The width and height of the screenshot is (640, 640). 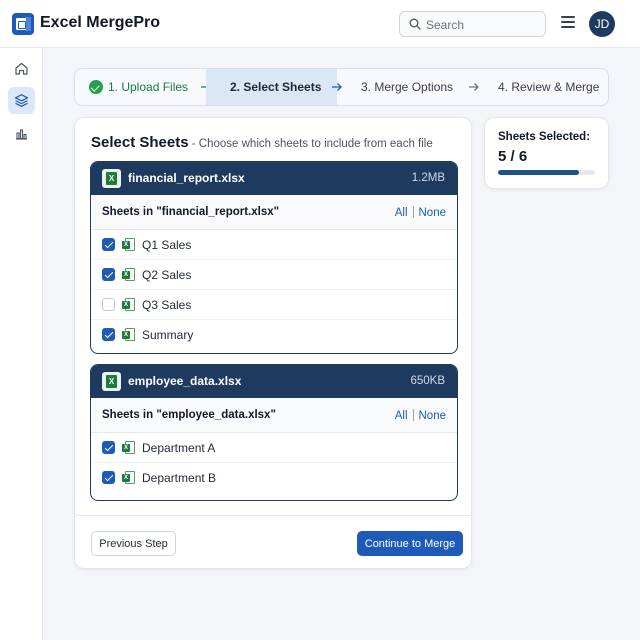 What do you see at coordinates (274, 178) in the screenshot?
I see `file-header: financial_report.xlsx 1.2MB` at bounding box center [274, 178].